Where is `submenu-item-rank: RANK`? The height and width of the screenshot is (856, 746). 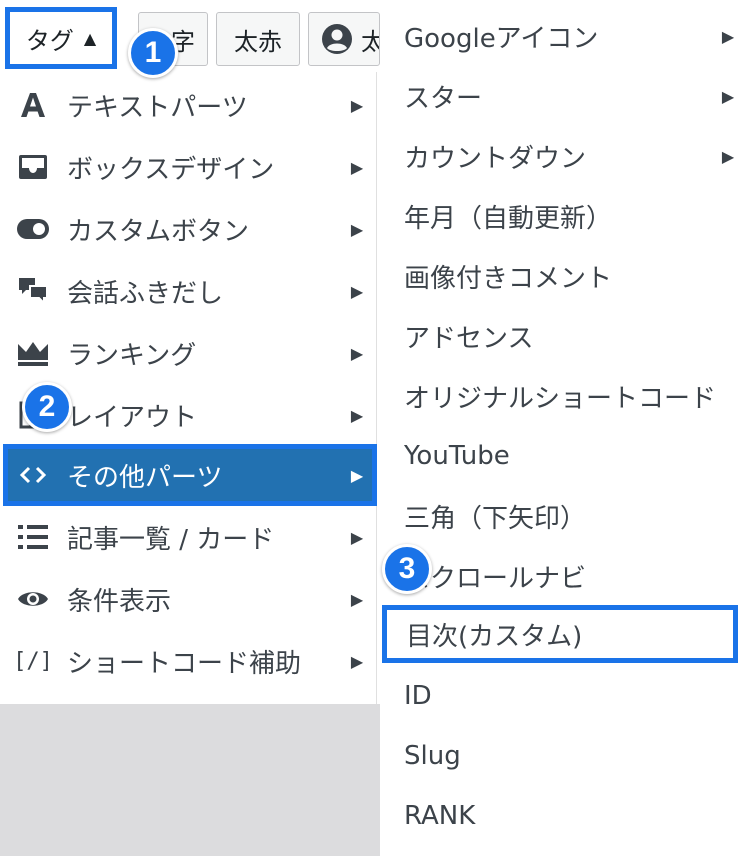 submenu-item-rank: RANK is located at coordinates (563, 816).